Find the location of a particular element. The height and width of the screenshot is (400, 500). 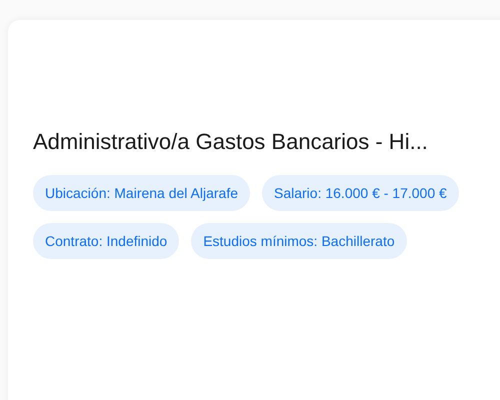

job-tag: Salario: 16.000 € - 17.000 € is located at coordinates (360, 193).